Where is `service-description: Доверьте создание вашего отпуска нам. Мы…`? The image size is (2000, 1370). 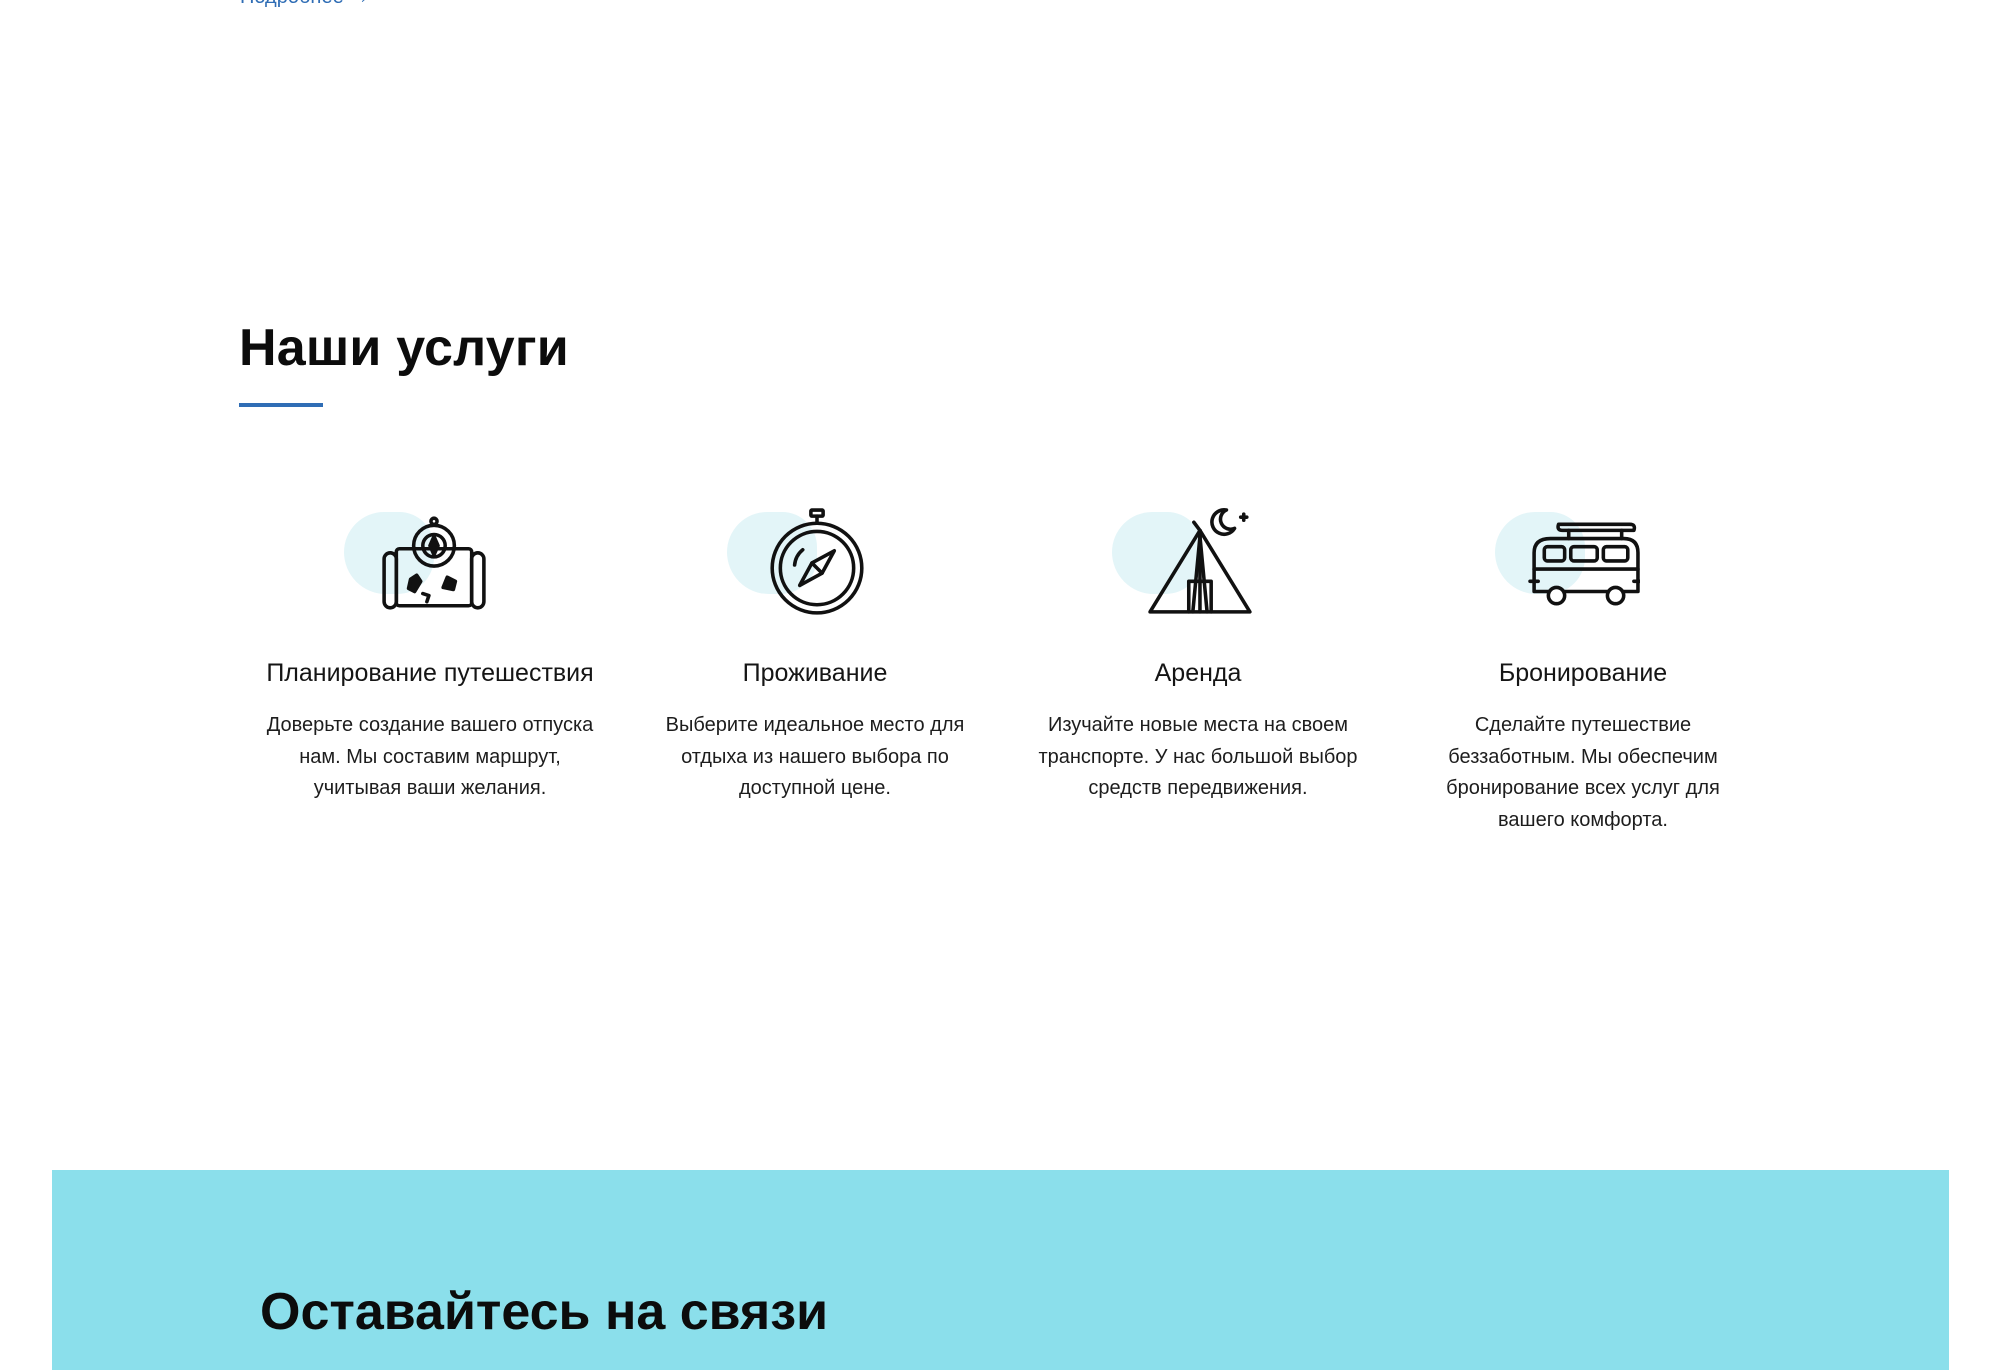 service-description: Доверьте создание вашего отпуска нам. Мы… is located at coordinates (430, 756).